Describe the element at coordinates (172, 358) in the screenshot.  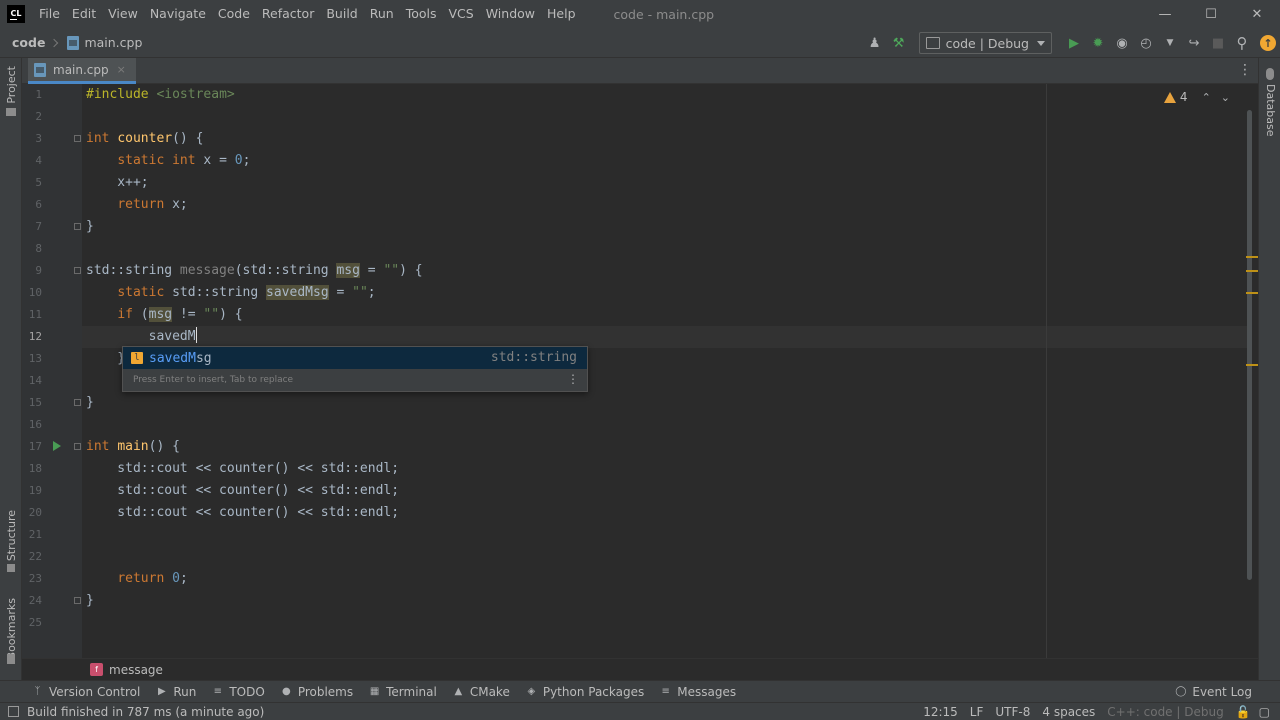
I see `completion-match: savedM` at that location.